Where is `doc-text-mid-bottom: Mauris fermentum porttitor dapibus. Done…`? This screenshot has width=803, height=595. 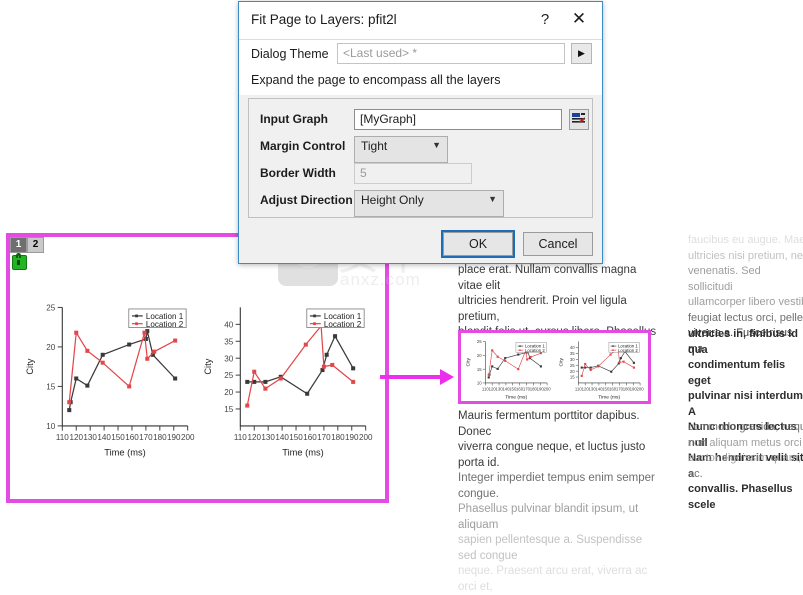
doc-text-mid-bottom: Mauris fermentum porttitor dapibus. Done… is located at coordinates (560, 502).